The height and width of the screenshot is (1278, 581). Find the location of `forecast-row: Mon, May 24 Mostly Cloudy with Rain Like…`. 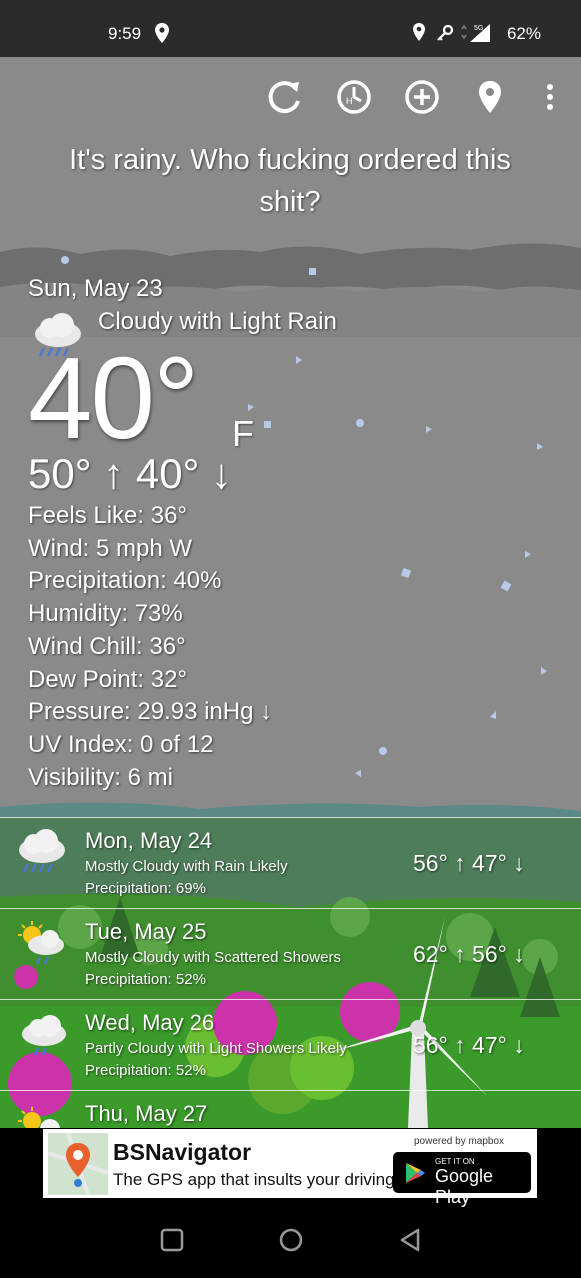

forecast-row: Mon, May 24 Mostly Cloudy with Rain Like… is located at coordinates (290, 862).